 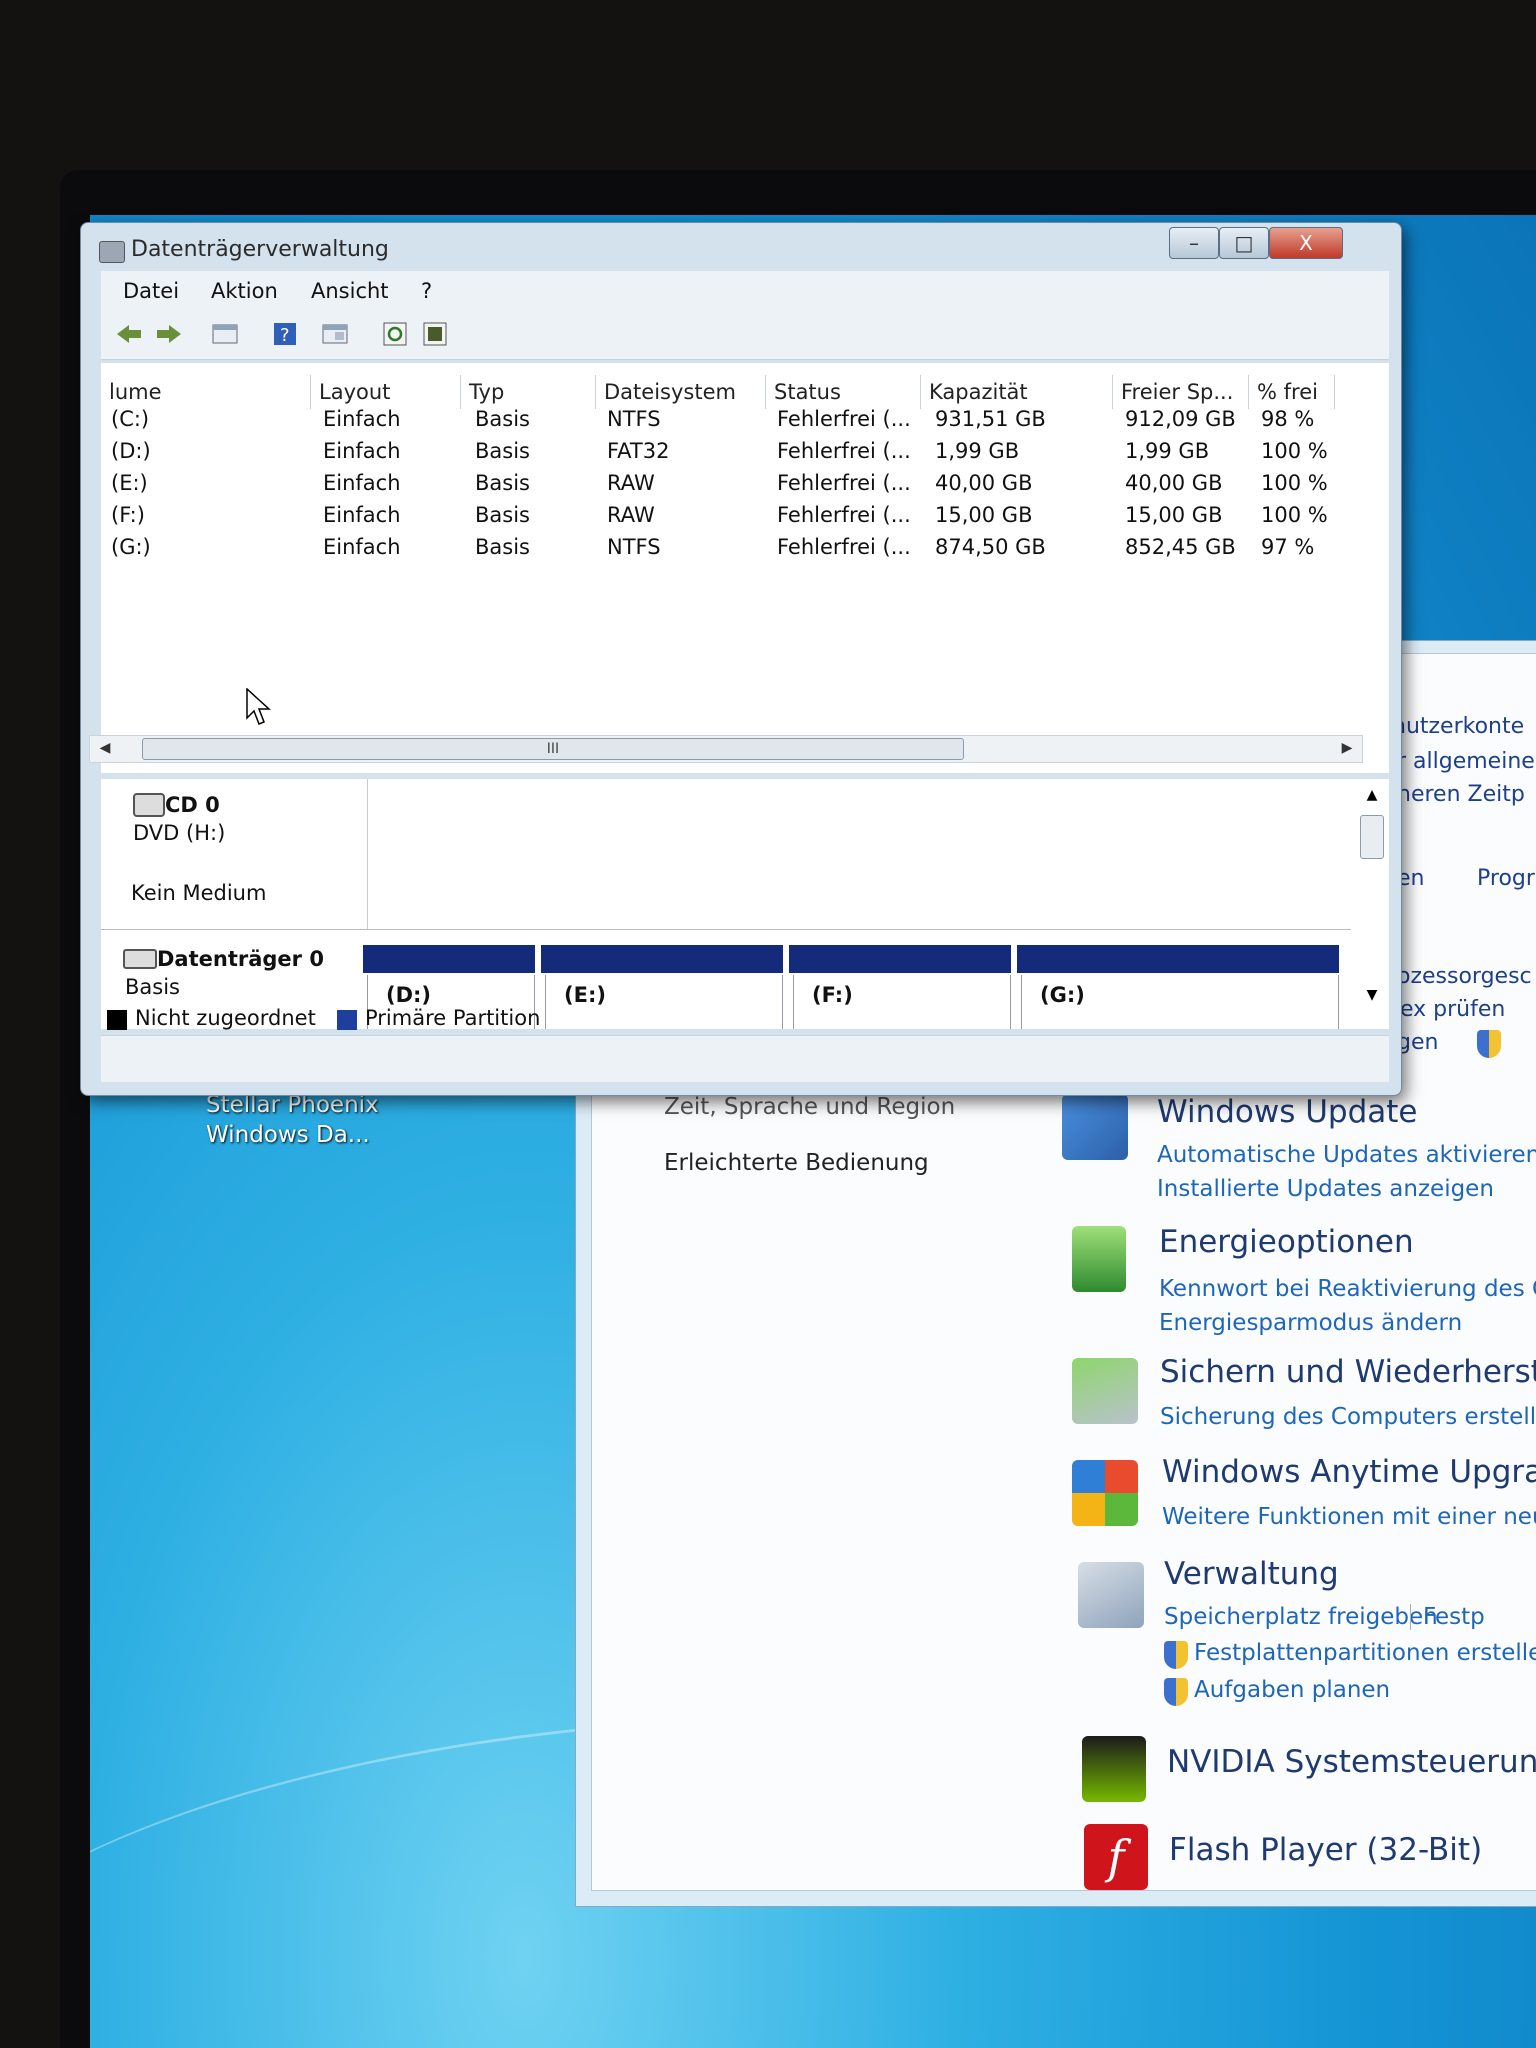 What do you see at coordinates (1489, 1044) in the screenshot?
I see `shield-icon` at bounding box center [1489, 1044].